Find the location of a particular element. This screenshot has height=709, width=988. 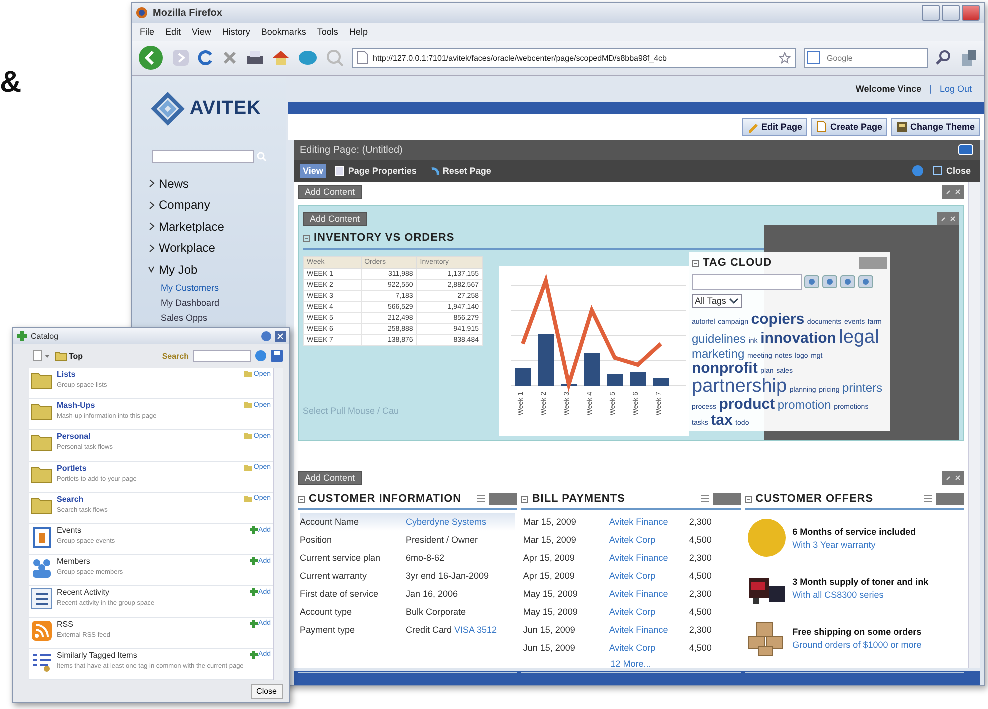

maximize-button is located at coordinates (951, 13).